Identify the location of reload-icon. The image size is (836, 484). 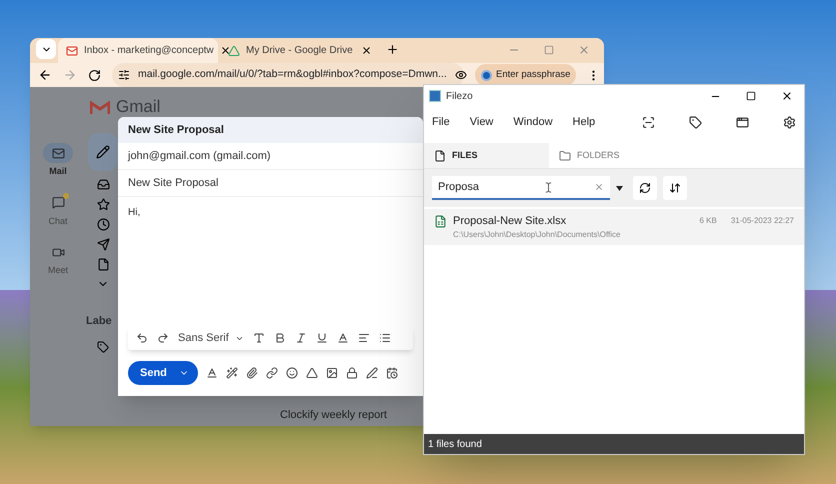
(94, 75).